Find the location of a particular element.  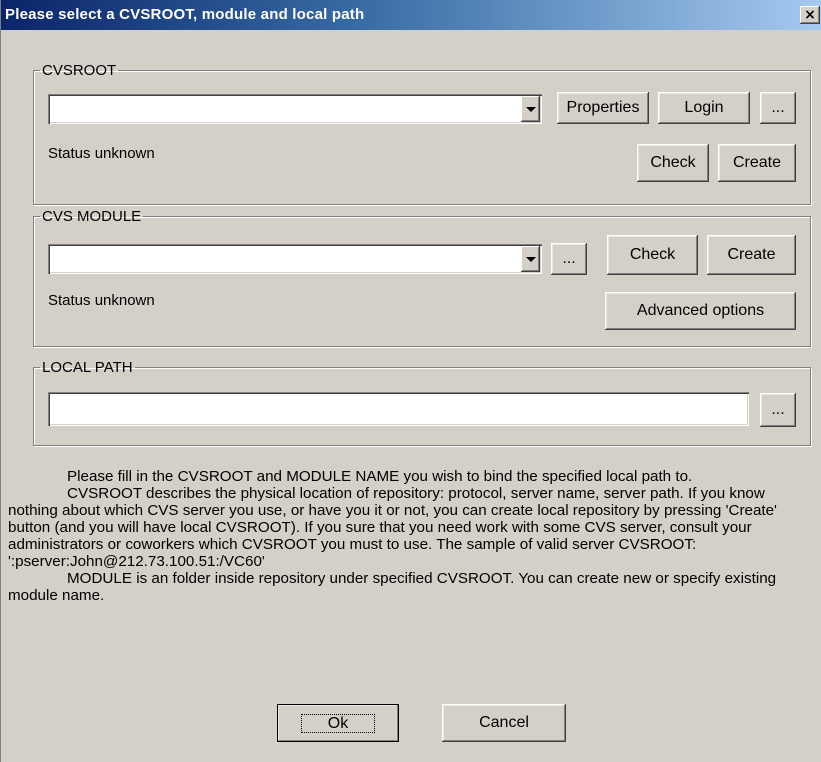

module-check-label: Check is located at coordinates (652, 254).